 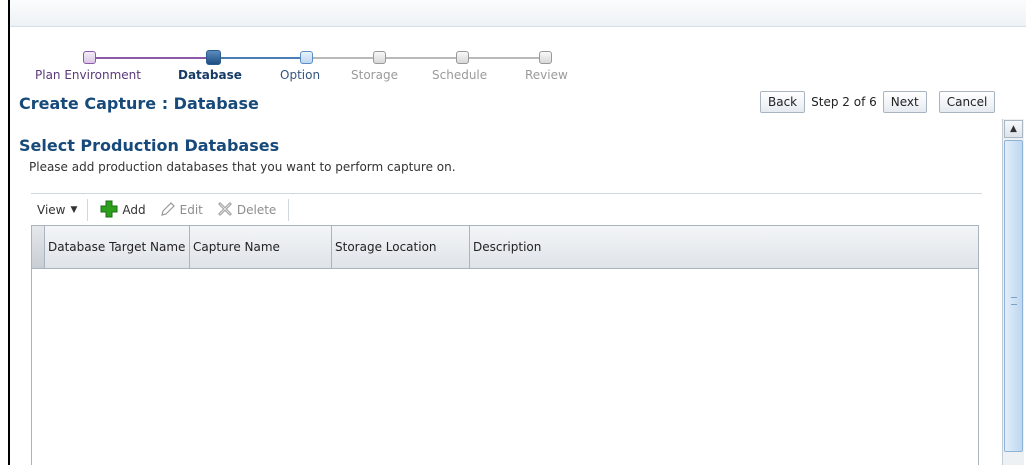 I want to click on train-node-storage, so click(x=379, y=57).